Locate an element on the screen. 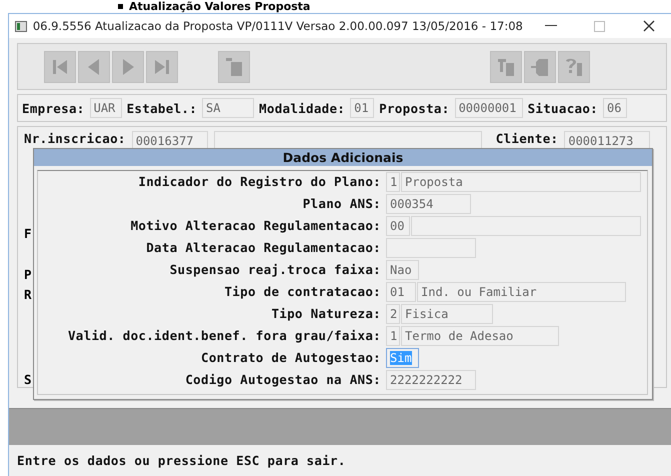  input-field: 00 is located at coordinates (398, 226).